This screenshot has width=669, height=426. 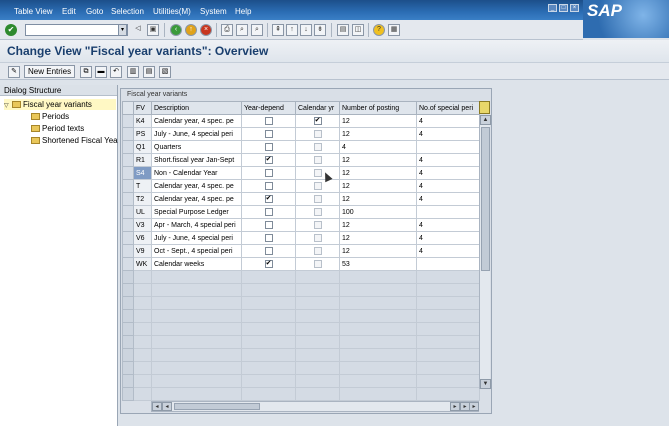 What do you see at coordinates (196, 186) in the screenshot?
I see `description-cell: Calendar year, 4 spec. pe` at bounding box center [196, 186].